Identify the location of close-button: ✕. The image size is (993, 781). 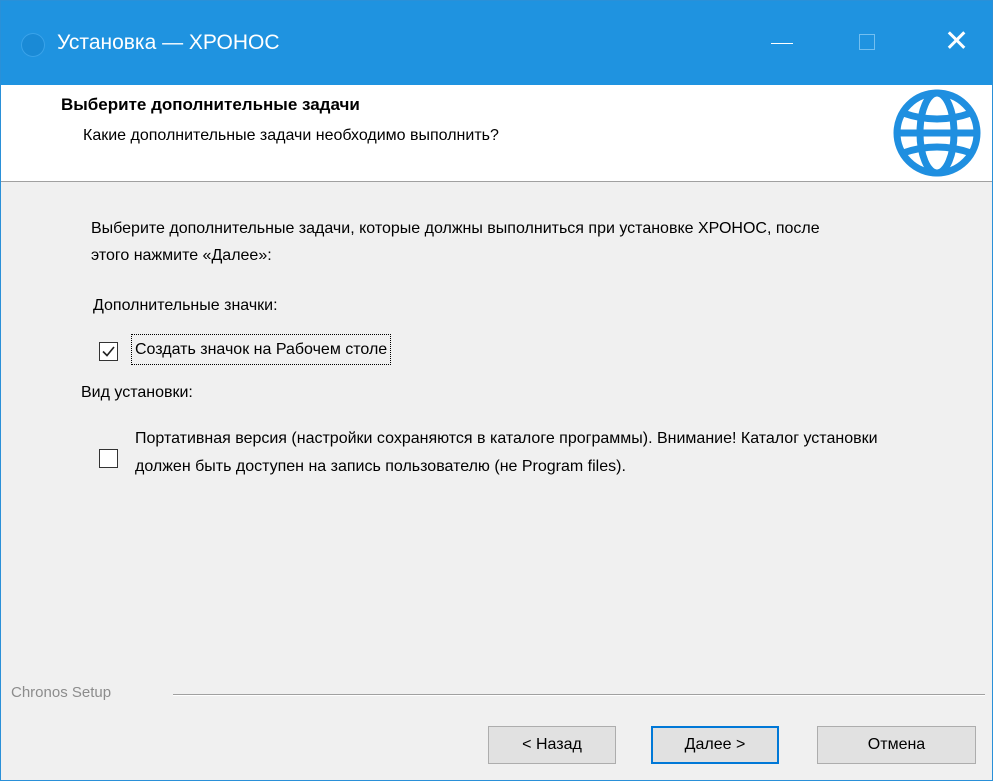
(955, 43).